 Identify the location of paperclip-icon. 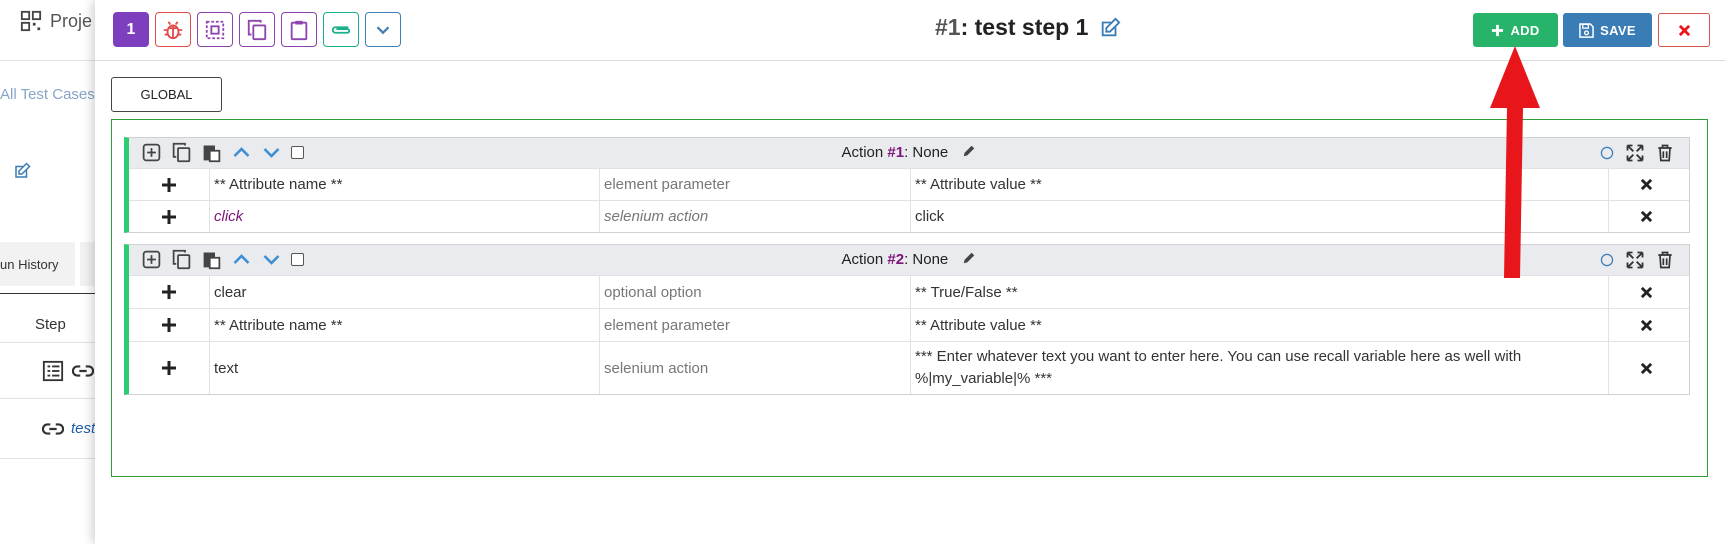
(341, 29).